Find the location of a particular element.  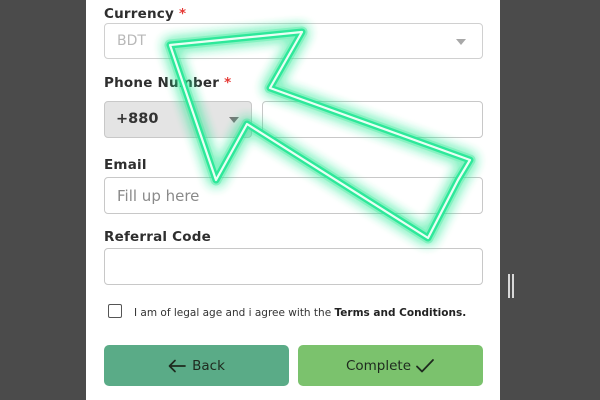

country-code-select: +880 is located at coordinates (178, 119).